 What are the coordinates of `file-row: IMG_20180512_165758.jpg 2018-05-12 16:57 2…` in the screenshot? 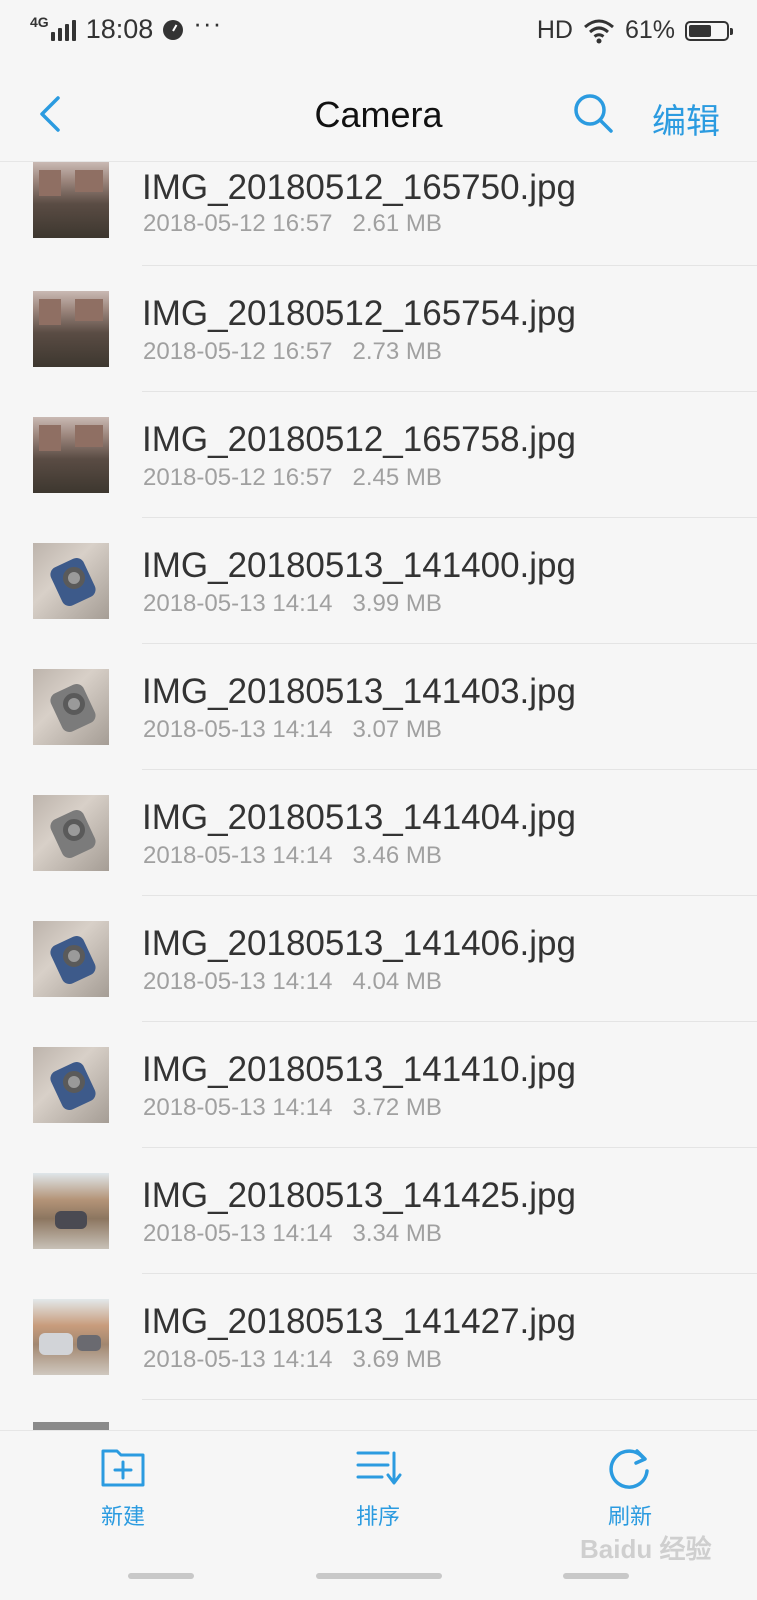 It's located at (378, 455).